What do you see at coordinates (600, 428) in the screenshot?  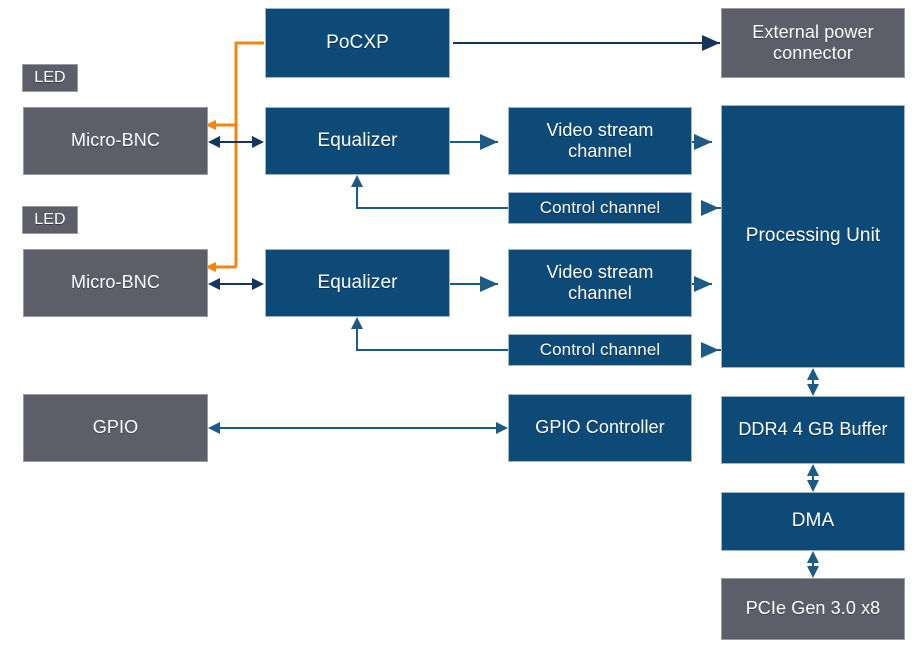 I see `gpio-controller-block: GPIO Controller` at bounding box center [600, 428].